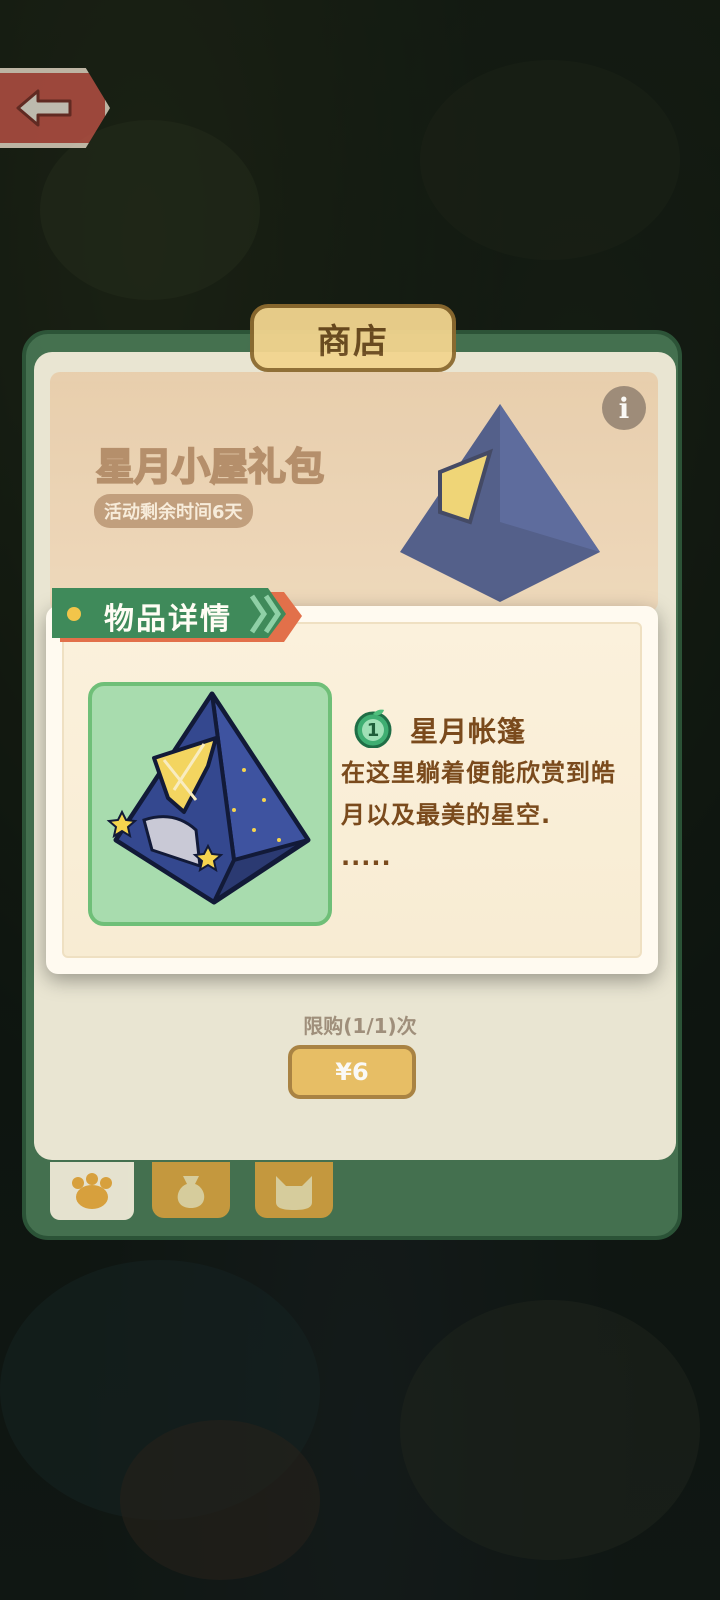 Image resolution: width=720 pixels, height=1600 pixels. Describe the element at coordinates (208, 798) in the screenshot. I see `star-moon-tent-icon` at that location.